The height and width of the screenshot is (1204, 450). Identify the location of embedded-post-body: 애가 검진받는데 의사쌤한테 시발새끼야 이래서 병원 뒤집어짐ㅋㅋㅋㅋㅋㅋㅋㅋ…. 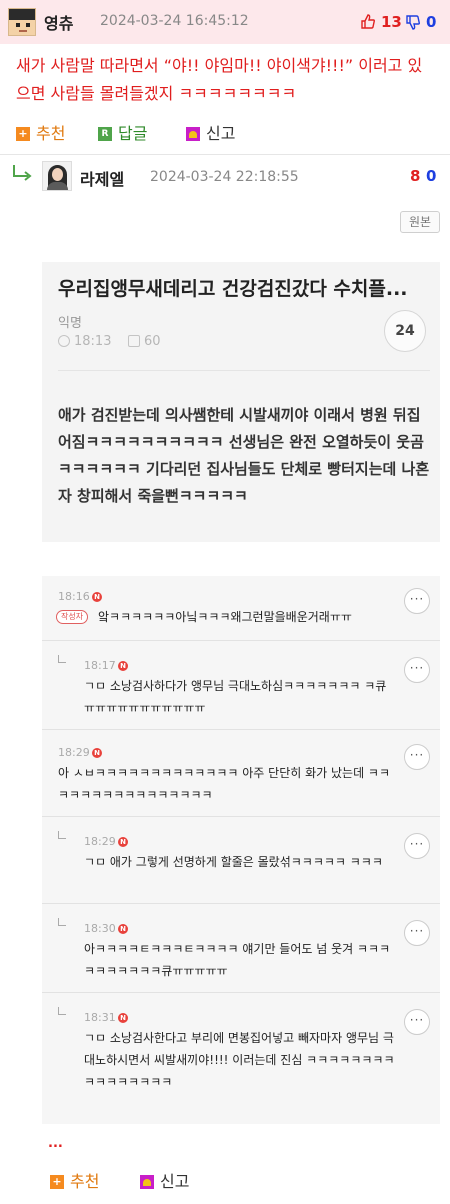
(244, 455).